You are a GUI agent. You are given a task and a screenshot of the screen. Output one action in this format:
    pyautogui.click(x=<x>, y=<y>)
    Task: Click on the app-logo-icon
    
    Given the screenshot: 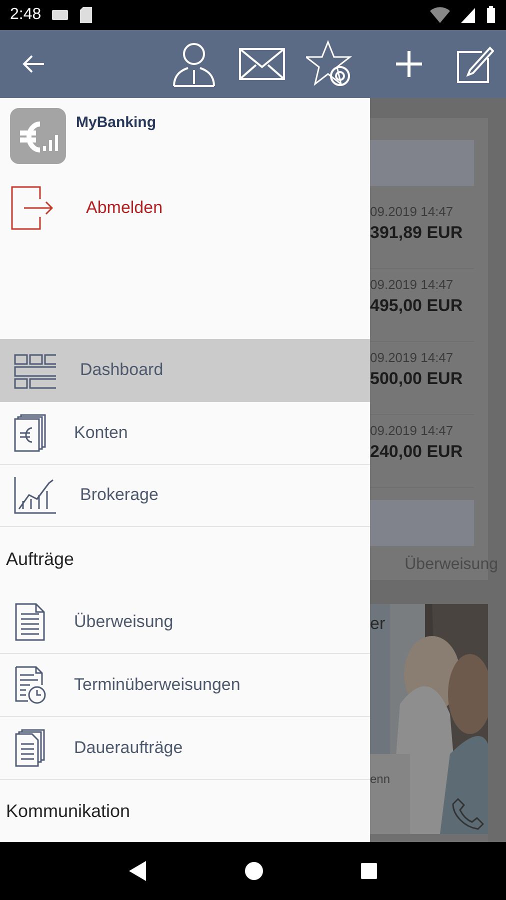 What is the action you would take?
    pyautogui.click(x=38, y=136)
    